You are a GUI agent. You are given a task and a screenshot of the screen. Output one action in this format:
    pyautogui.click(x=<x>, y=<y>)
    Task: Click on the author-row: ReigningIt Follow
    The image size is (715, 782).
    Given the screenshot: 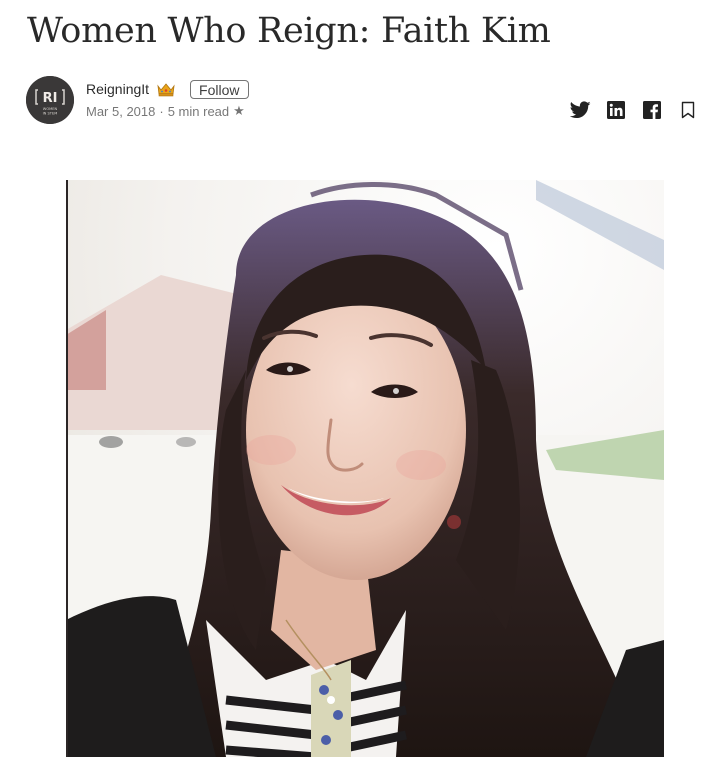 What is the action you would take?
    pyautogui.click(x=167, y=89)
    